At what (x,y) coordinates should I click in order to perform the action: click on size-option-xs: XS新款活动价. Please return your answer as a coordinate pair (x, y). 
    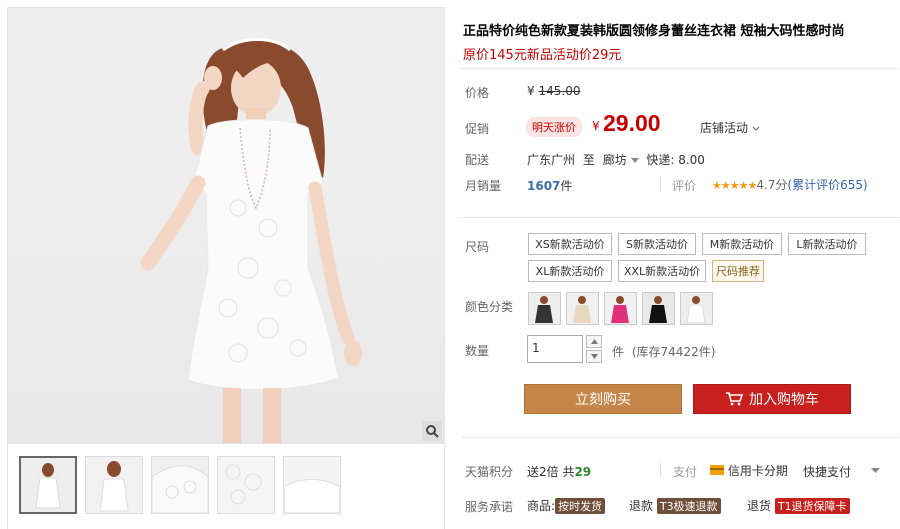
    Looking at the image, I should click on (570, 244).